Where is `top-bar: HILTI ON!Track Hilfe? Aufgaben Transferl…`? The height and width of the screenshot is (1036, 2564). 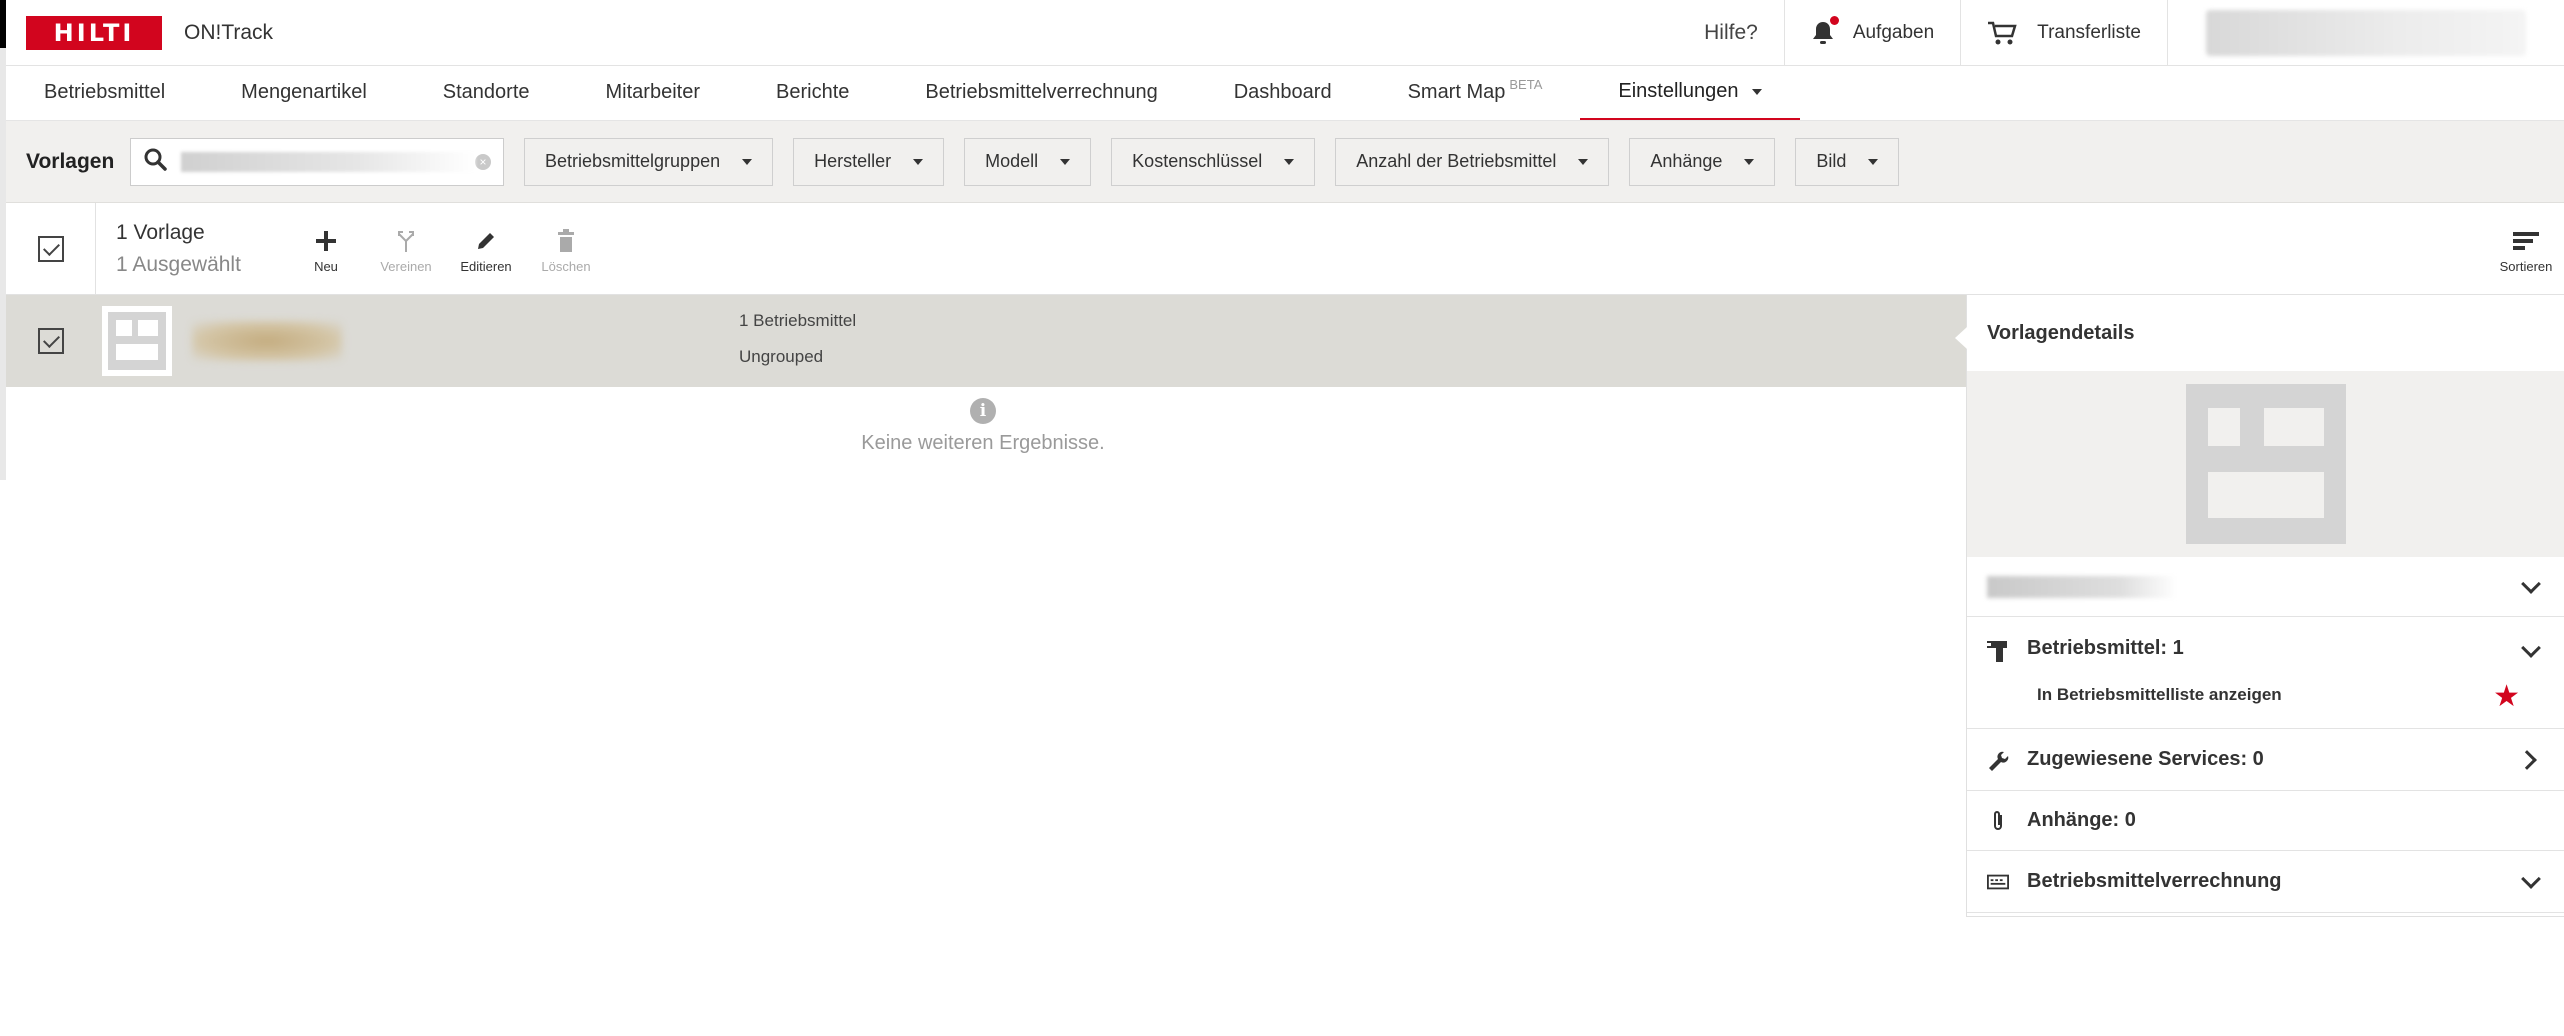
top-bar: HILTI ON!Track Hilfe? Aufgaben Transferl… is located at coordinates (1285, 33).